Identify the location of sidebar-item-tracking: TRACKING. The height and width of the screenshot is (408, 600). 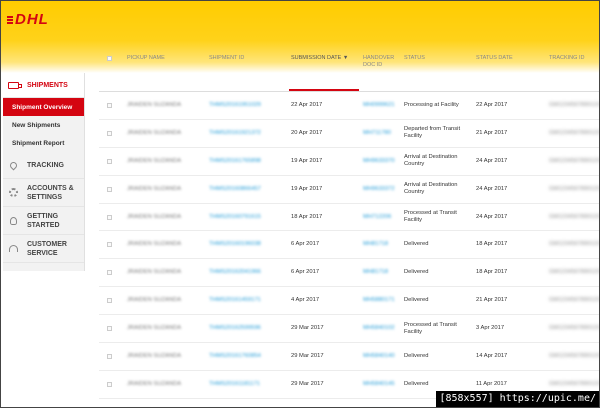
(43, 165).